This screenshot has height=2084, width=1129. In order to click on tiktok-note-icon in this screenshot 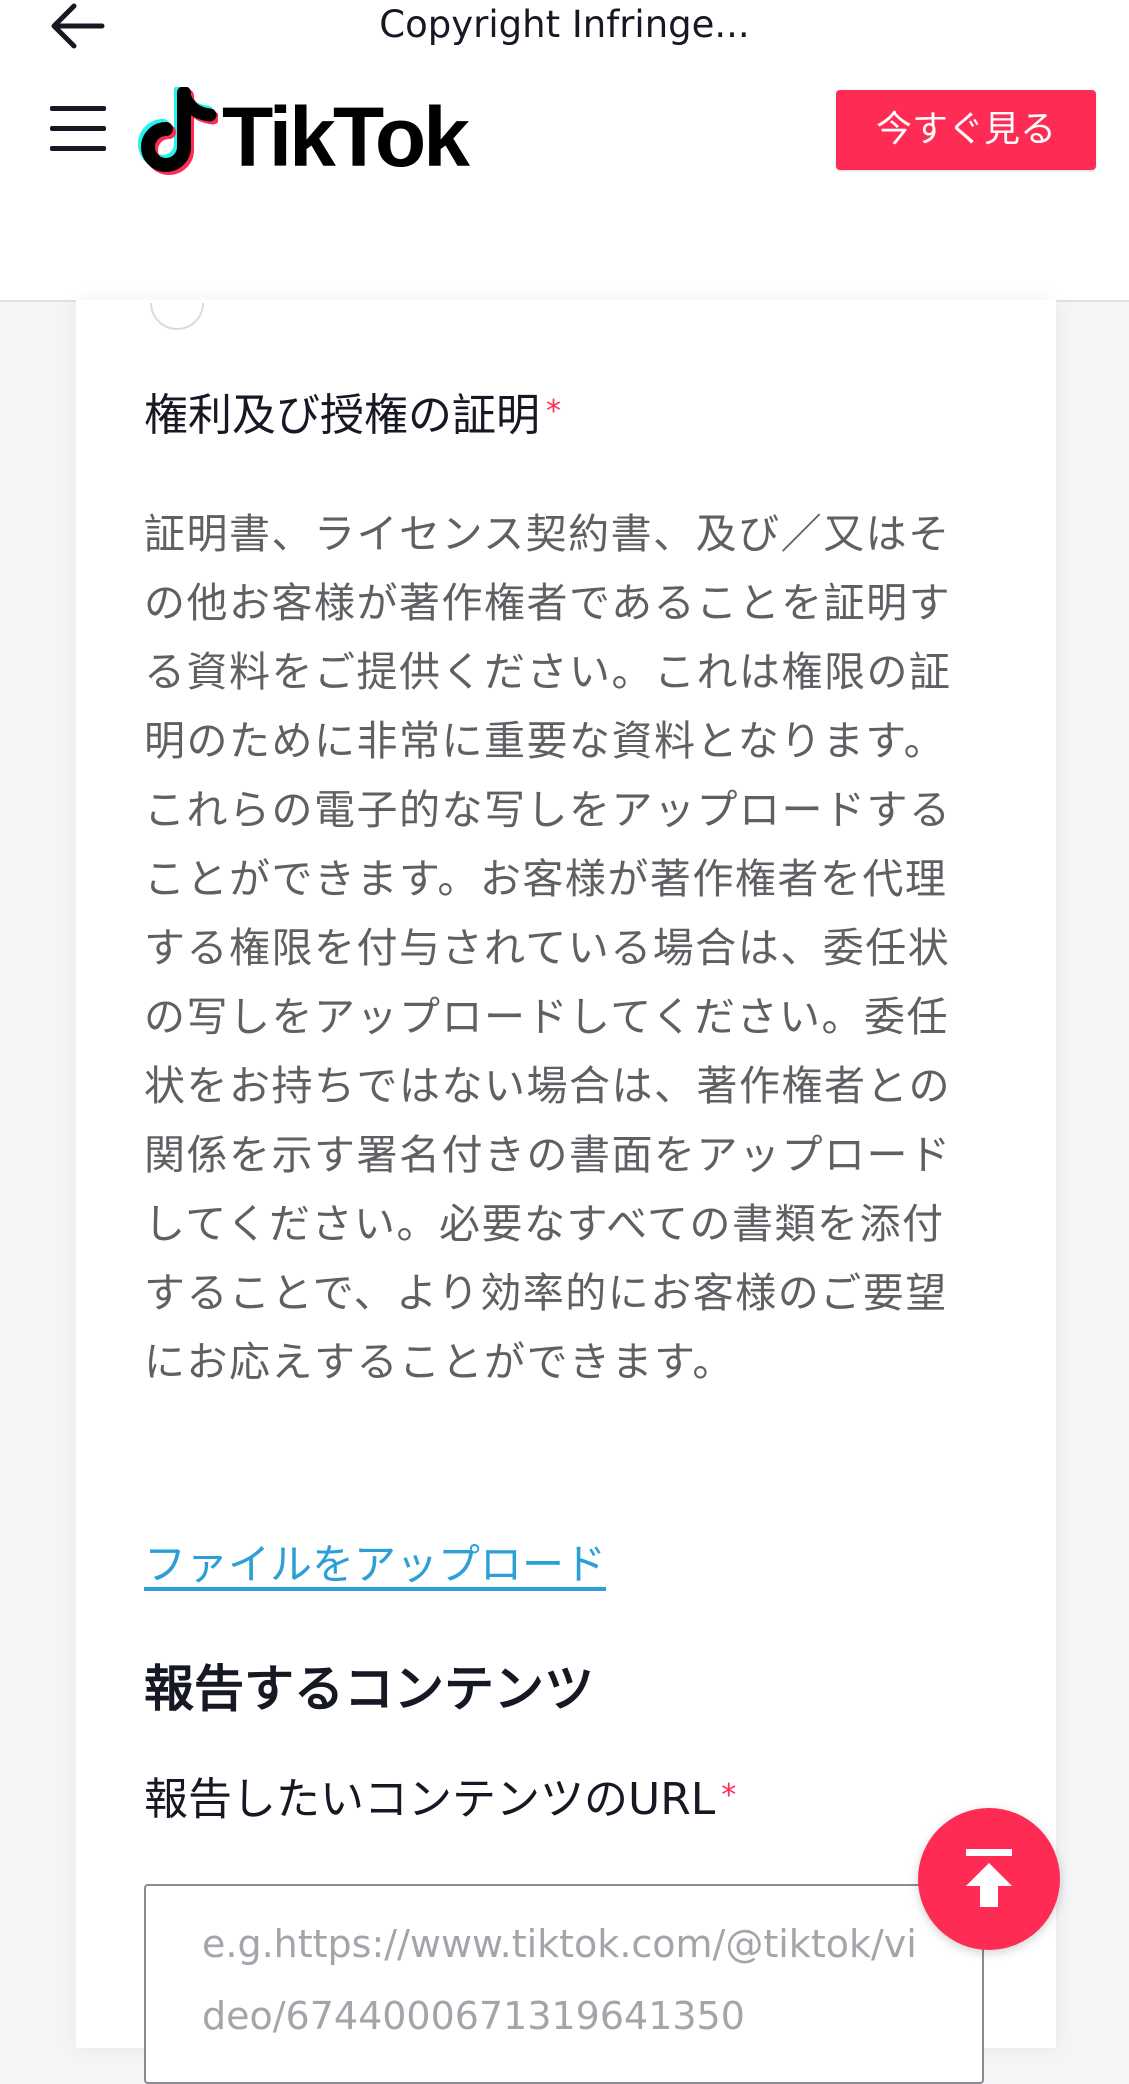, I will do `click(178, 131)`.